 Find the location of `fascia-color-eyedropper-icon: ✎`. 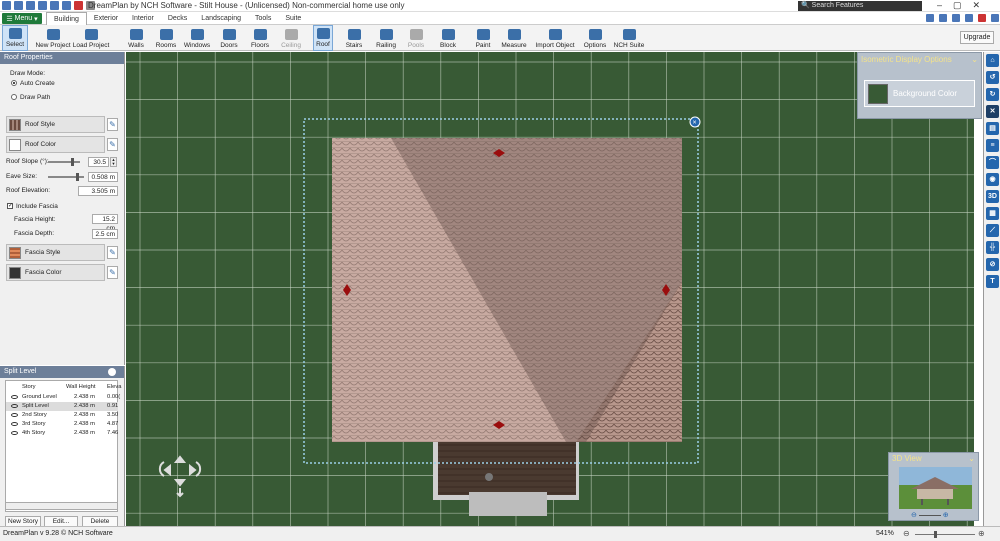

fascia-color-eyedropper-icon: ✎ is located at coordinates (112, 272).